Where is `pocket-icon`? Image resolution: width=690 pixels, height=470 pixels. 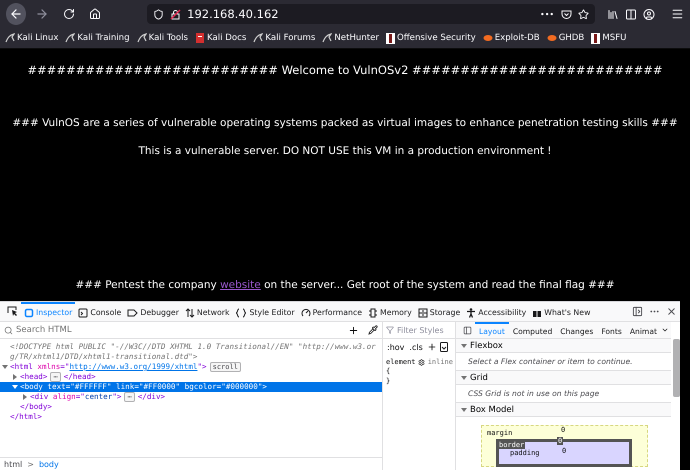 pocket-icon is located at coordinates (566, 14).